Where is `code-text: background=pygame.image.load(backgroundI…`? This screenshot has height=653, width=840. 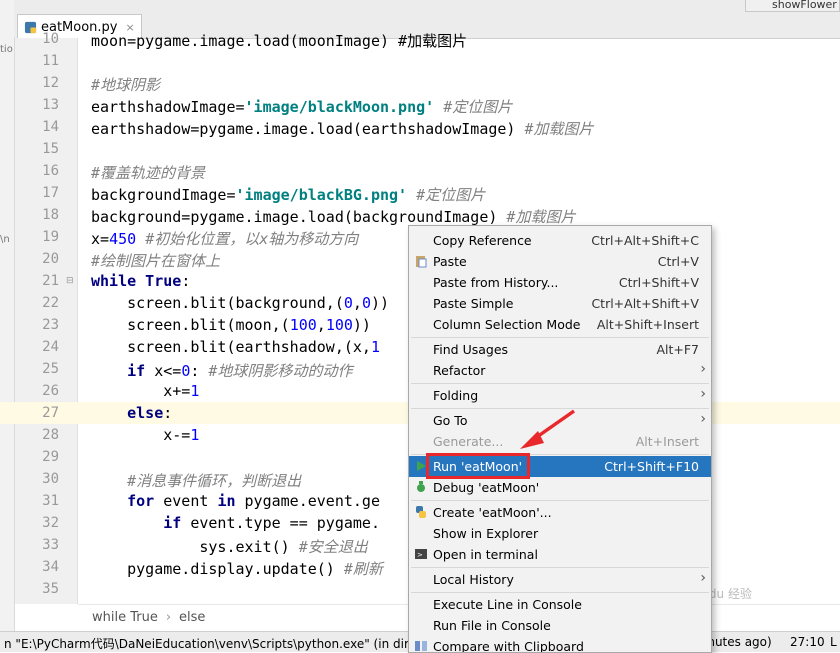
code-text: background=pygame.image.load(backgroundI… is located at coordinates (333, 217).